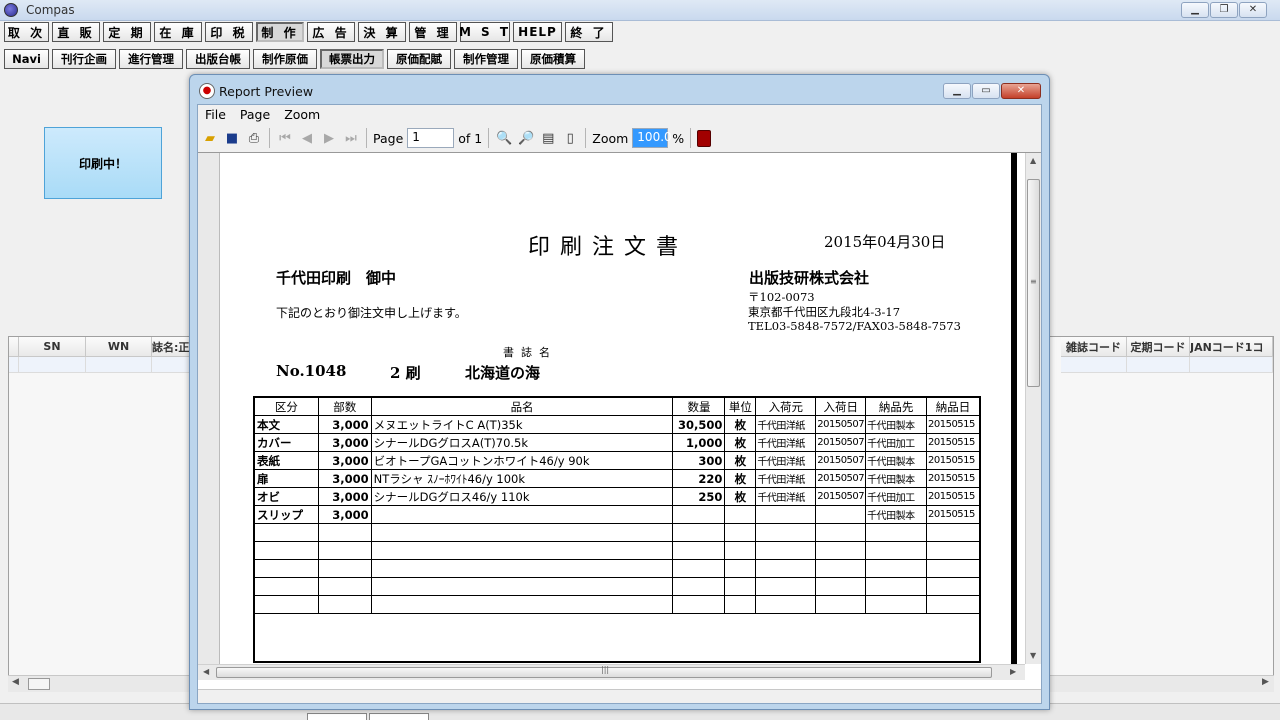 This screenshot has width=1280, height=720. I want to click on print-edition: 2 刷, so click(405, 373).